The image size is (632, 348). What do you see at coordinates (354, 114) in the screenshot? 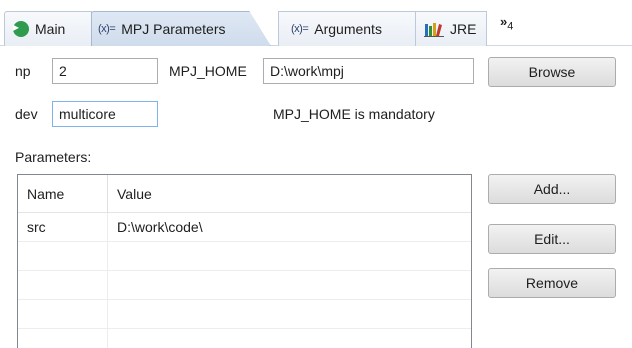
I see `mpj-home-required-message: MPJ_HOME is mandatory` at bounding box center [354, 114].